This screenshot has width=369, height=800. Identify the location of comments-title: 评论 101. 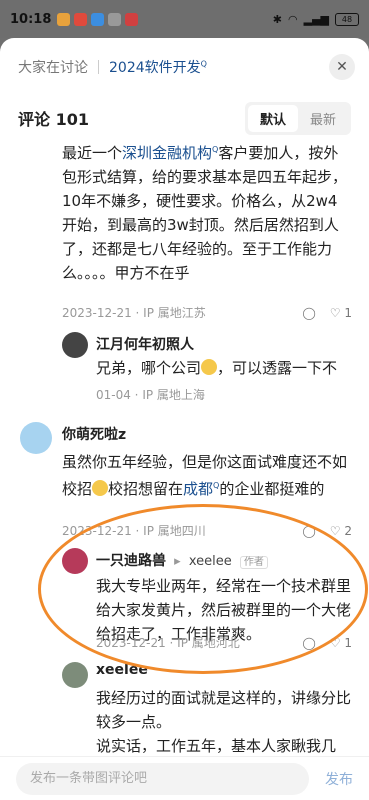
(53, 119).